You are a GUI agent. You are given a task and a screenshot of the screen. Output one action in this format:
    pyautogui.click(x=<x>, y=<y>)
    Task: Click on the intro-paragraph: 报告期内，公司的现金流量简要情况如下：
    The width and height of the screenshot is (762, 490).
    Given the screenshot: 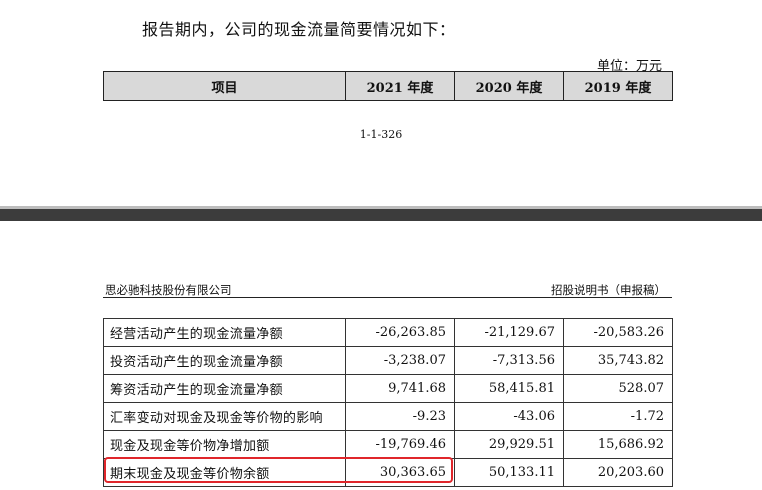 What is the action you would take?
    pyautogui.click(x=299, y=29)
    